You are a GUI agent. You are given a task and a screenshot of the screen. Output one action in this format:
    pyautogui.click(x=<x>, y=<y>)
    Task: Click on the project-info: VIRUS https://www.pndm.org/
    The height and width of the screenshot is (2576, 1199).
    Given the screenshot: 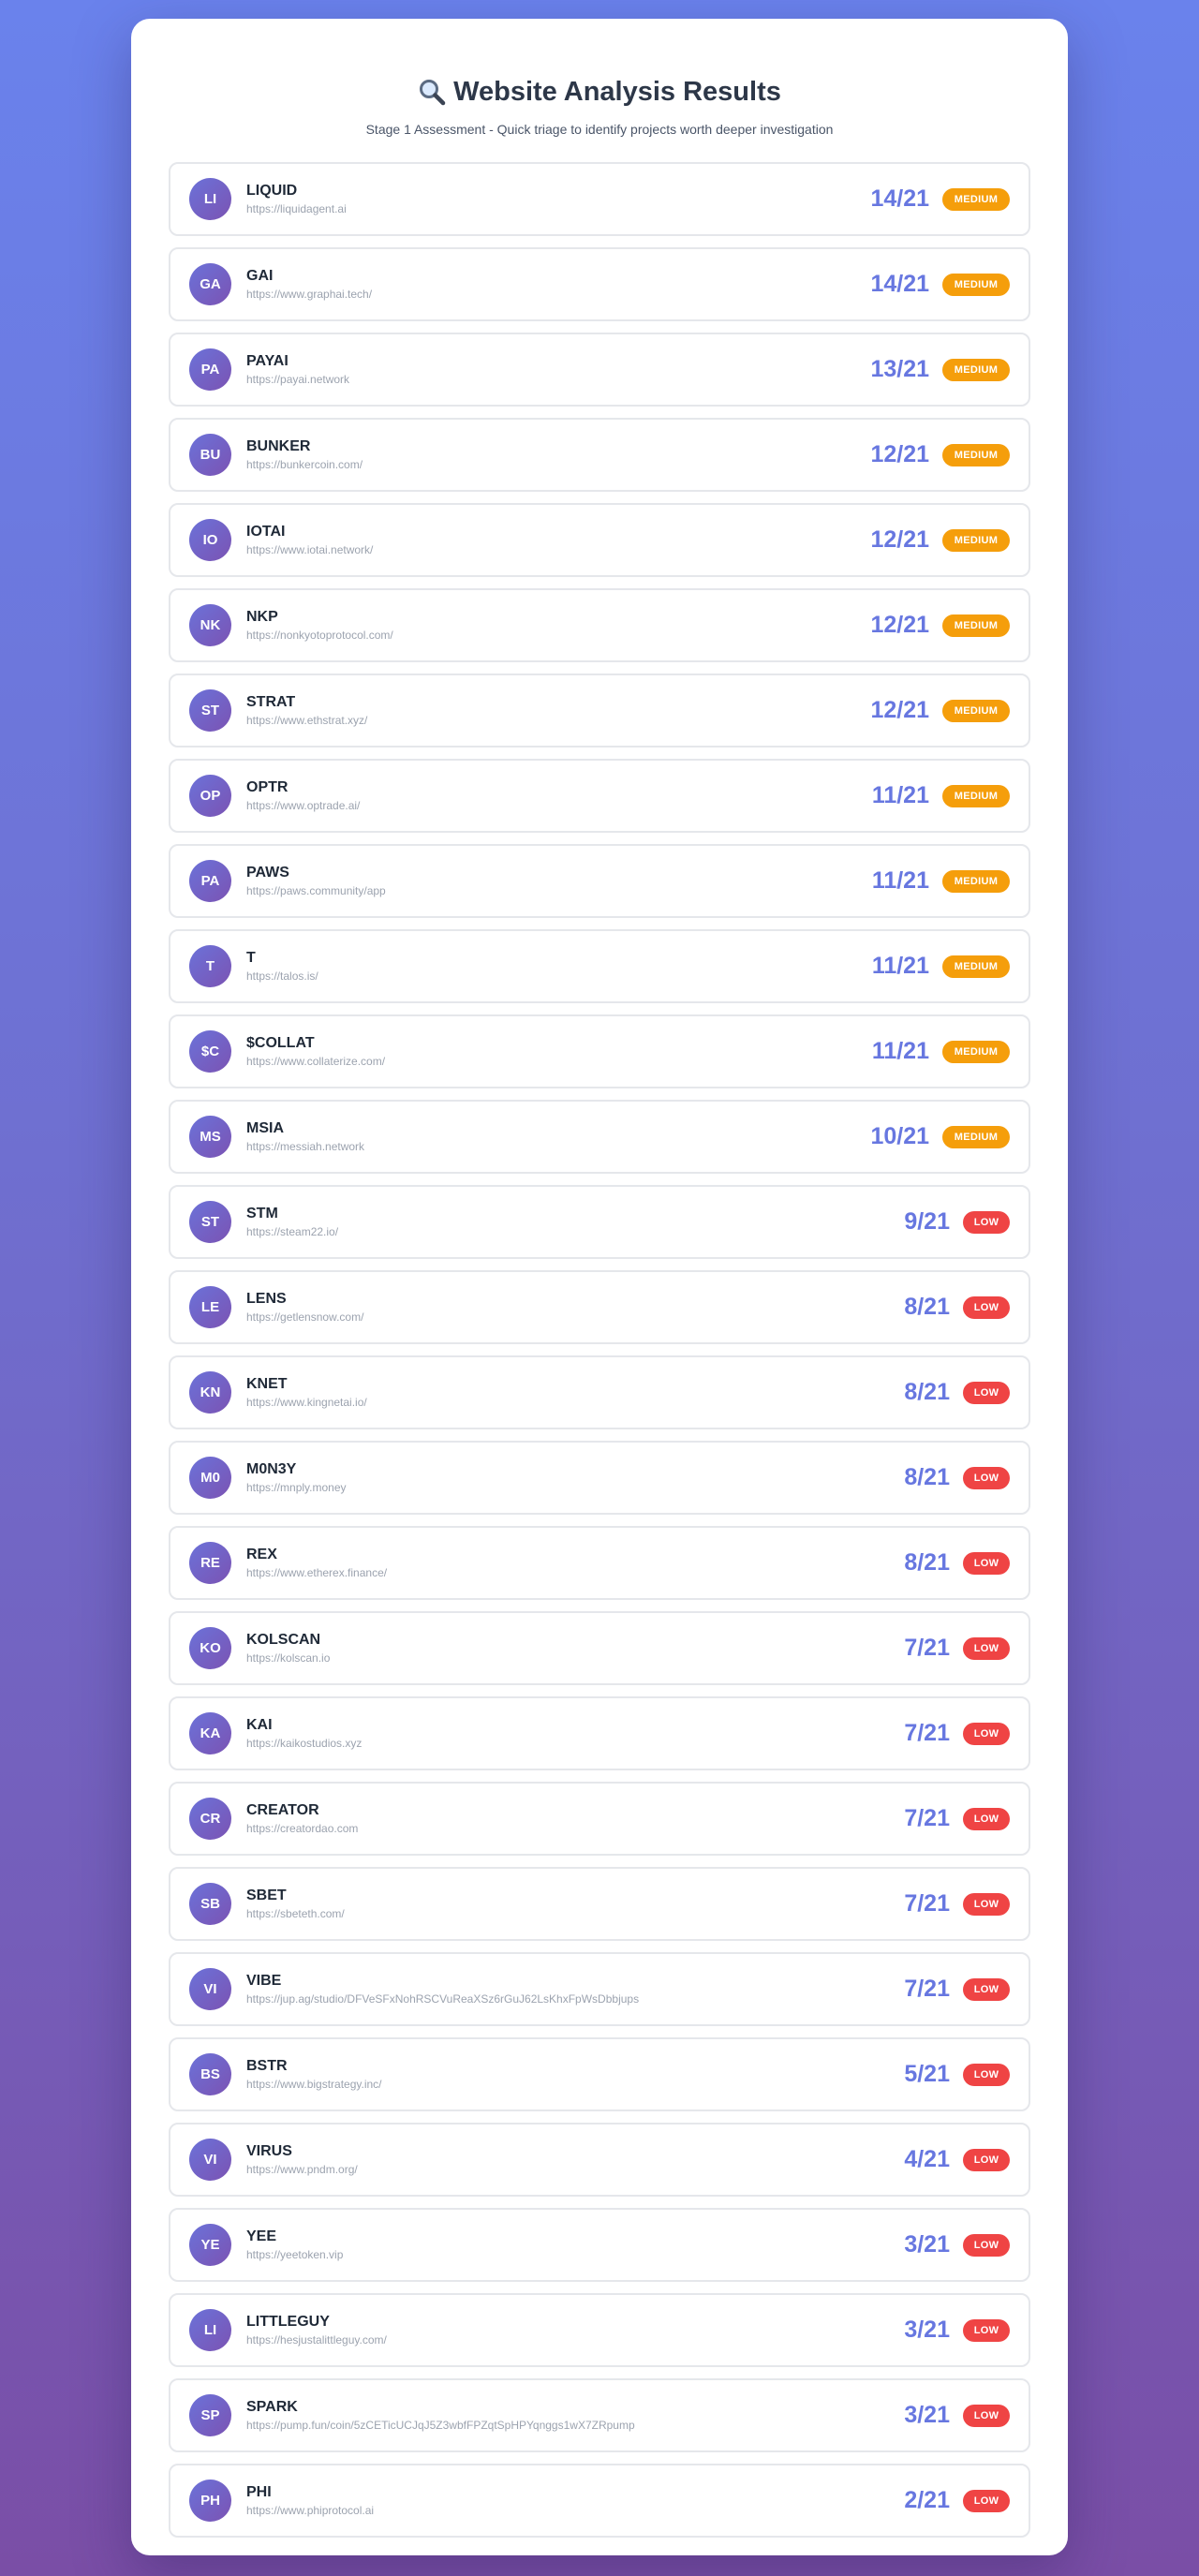 What is the action you would take?
    pyautogui.click(x=575, y=2159)
    